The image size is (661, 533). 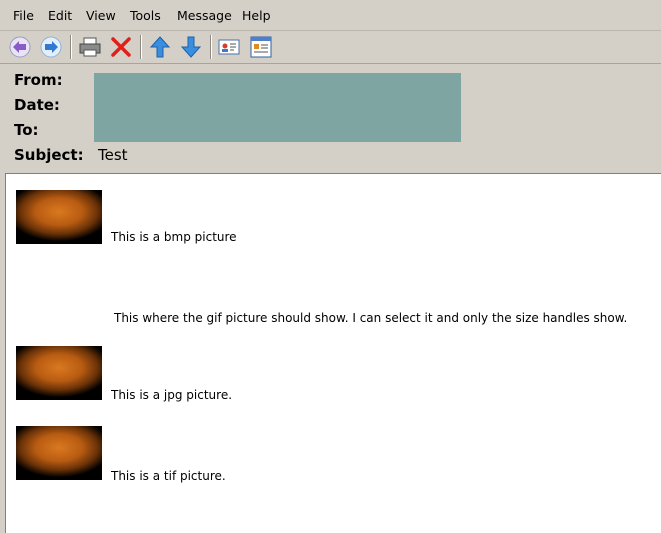 What do you see at coordinates (277, 107) in the screenshot?
I see `redacted-header-values` at bounding box center [277, 107].